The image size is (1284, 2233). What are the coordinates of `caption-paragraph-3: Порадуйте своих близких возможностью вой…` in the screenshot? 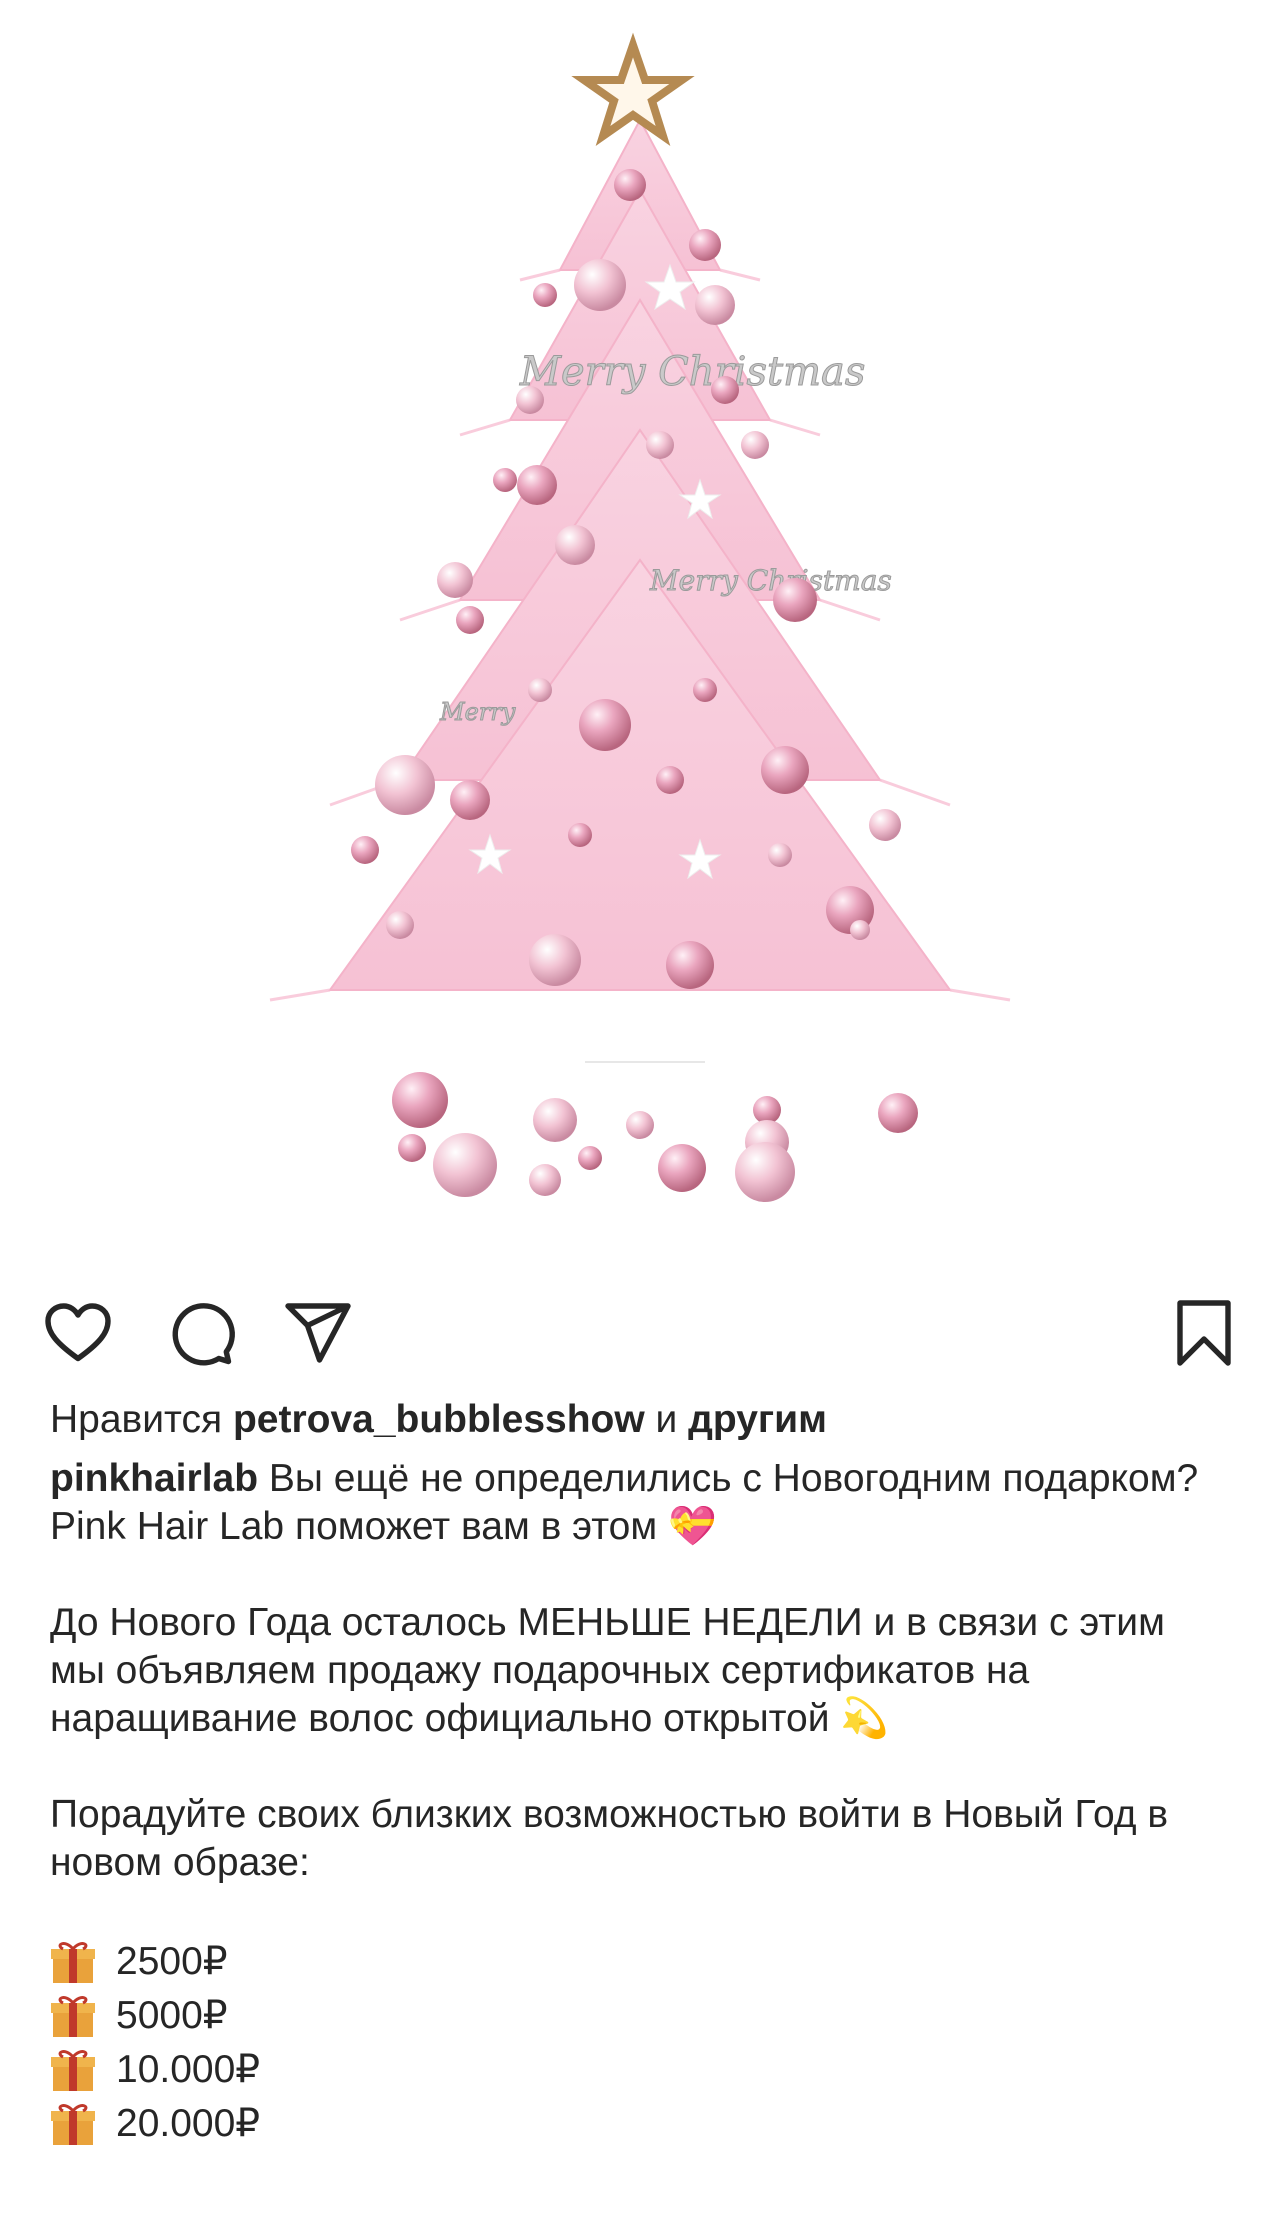 It's located at (637, 1839).